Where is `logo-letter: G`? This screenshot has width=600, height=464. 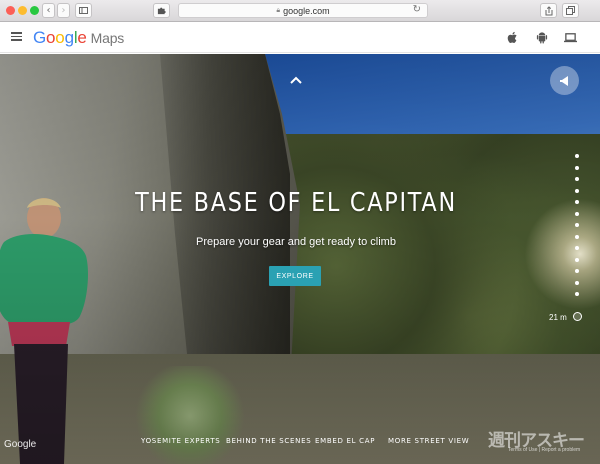
logo-letter: G is located at coordinates (40, 37).